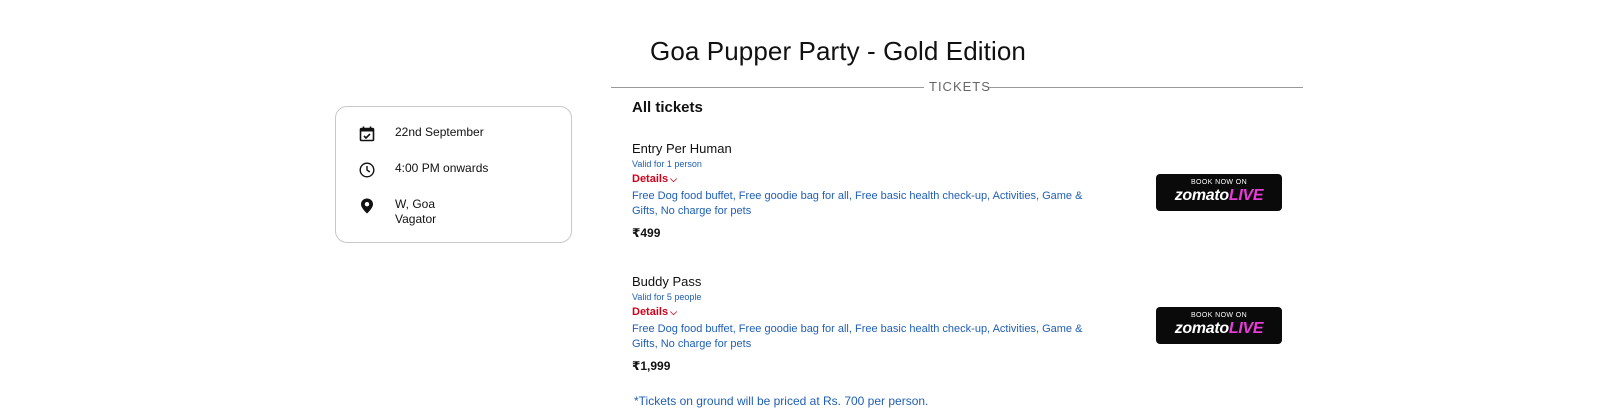 Image resolution: width=1600 pixels, height=417 pixels. Describe the element at coordinates (367, 170) in the screenshot. I see `clock-icon` at that location.